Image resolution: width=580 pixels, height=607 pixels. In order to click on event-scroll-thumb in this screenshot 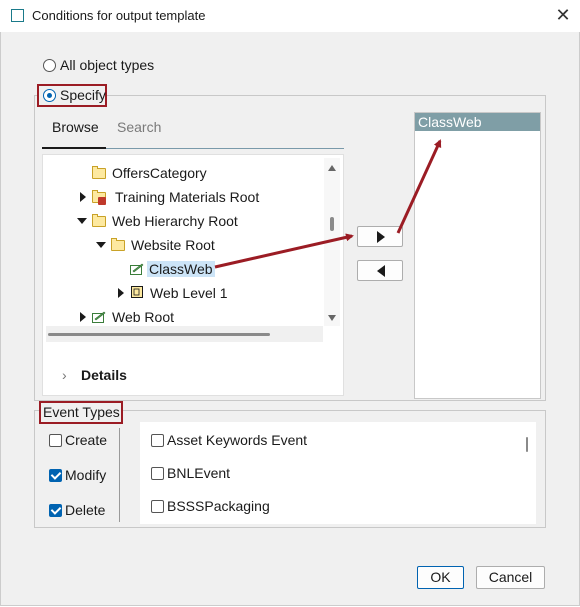, I will do `click(527, 444)`.